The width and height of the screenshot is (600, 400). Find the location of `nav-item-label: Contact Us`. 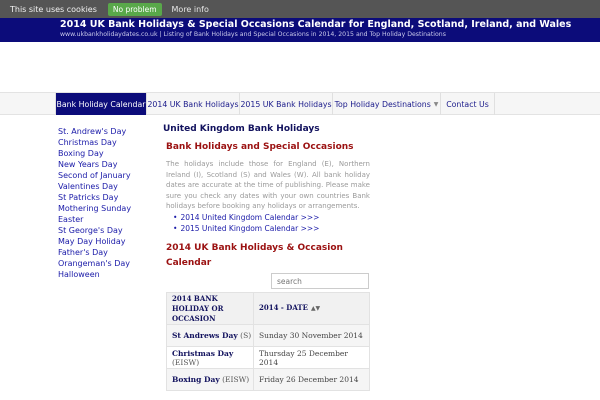

nav-item-label: Contact Us is located at coordinates (467, 104).